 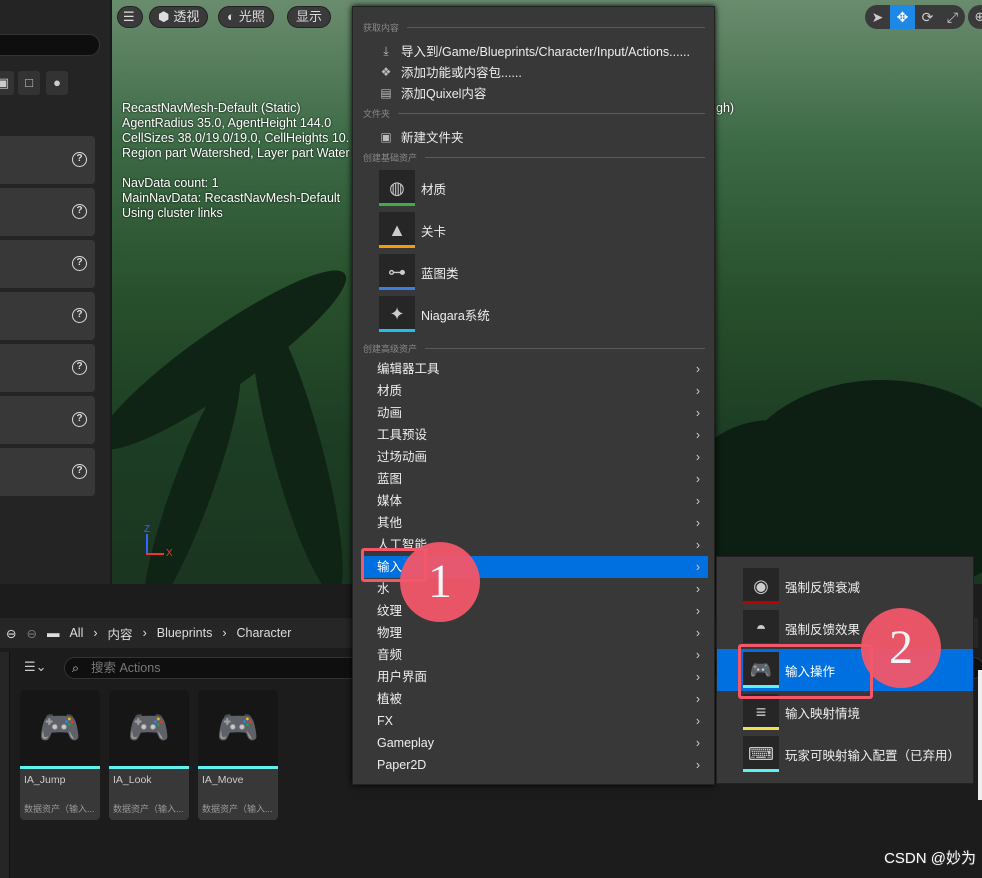 I want to click on submenu-item-label: 强制反馈衰减, so click(x=823, y=587).